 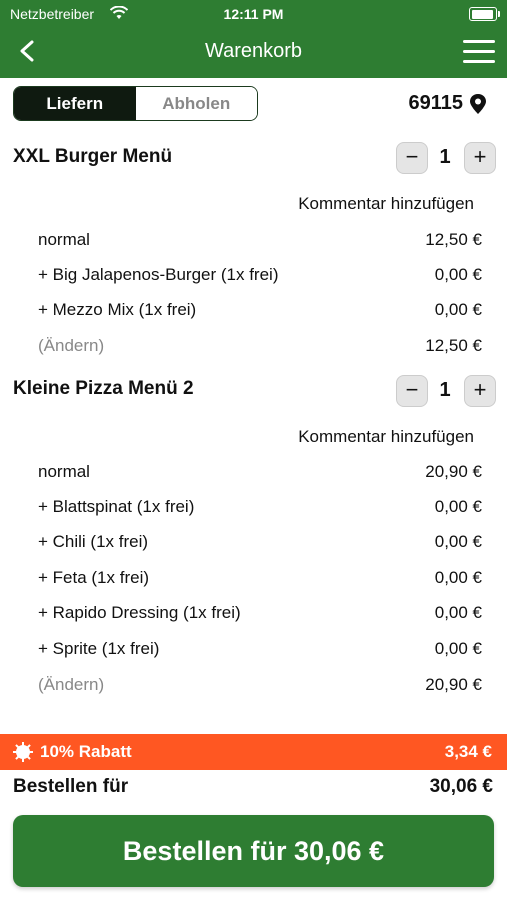 What do you see at coordinates (468, 751) in the screenshot?
I see `discount-amount: 3,34 €` at bounding box center [468, 751].